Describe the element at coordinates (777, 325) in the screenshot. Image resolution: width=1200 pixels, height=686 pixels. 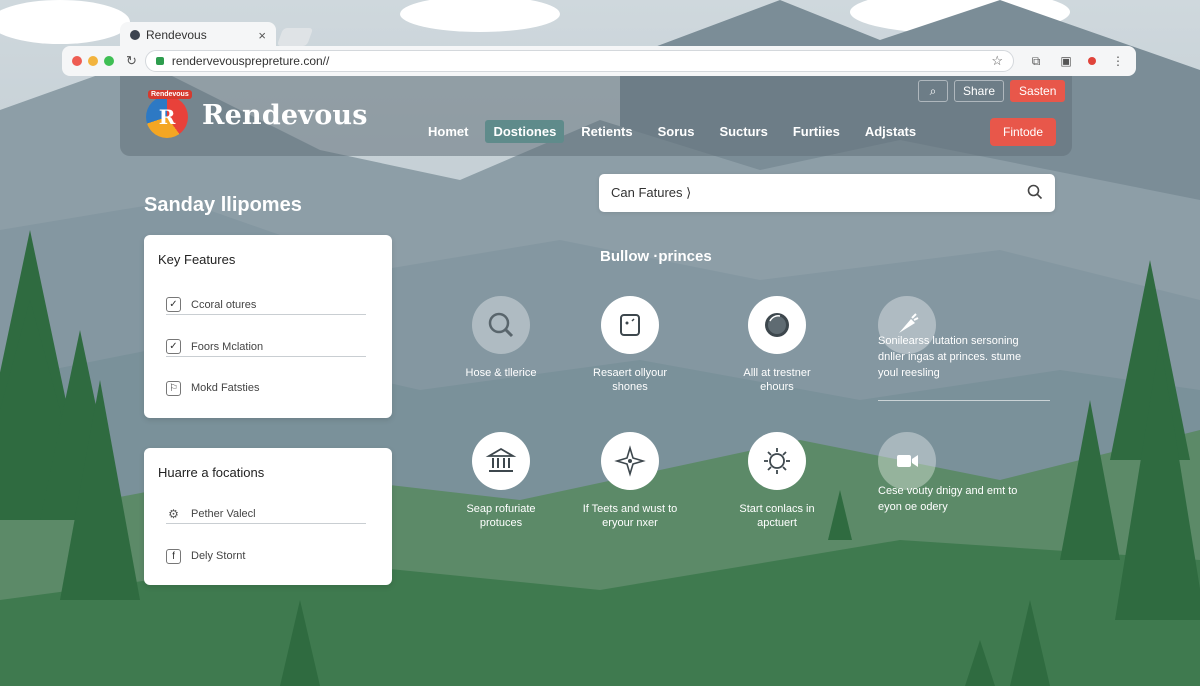
I see `circle-icon` at that location.